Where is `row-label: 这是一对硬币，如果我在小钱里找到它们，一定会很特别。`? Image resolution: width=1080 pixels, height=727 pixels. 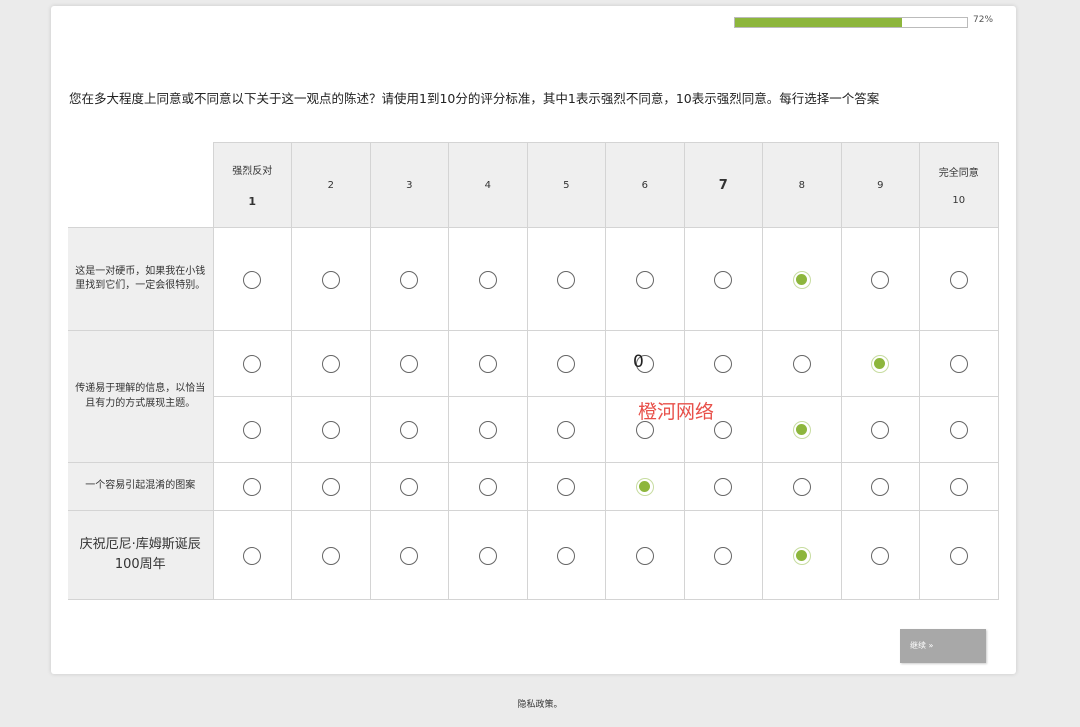 row-label: 这是一对硬币，如果我在小钱里找到它们，一定会很特别。 is located at coordinates (141, 279).